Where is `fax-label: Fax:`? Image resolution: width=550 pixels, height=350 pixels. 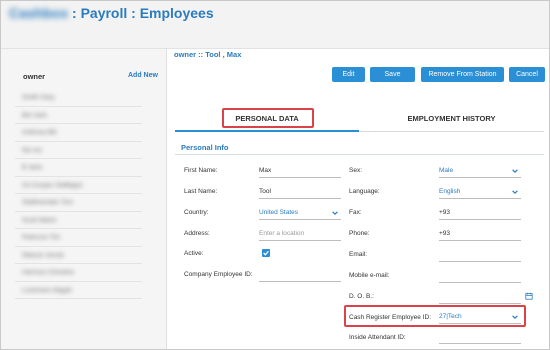
fax-label: Fax: is located at coordinates (355, 212).